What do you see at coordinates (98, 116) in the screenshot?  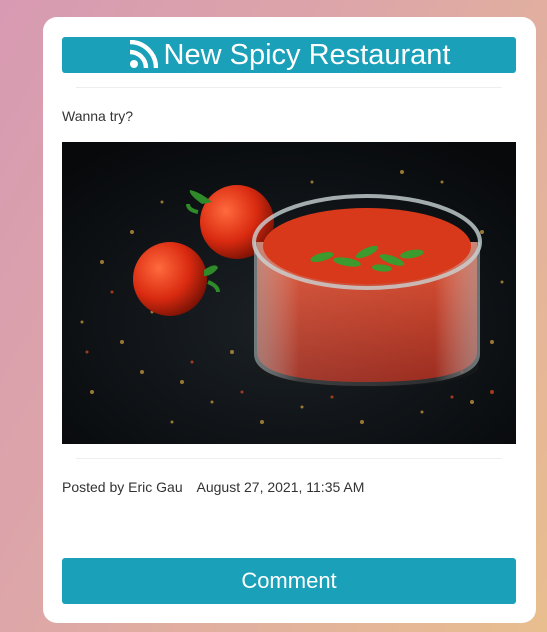 I see `post-body: Wanna try?` at bounding box center [98, 116].